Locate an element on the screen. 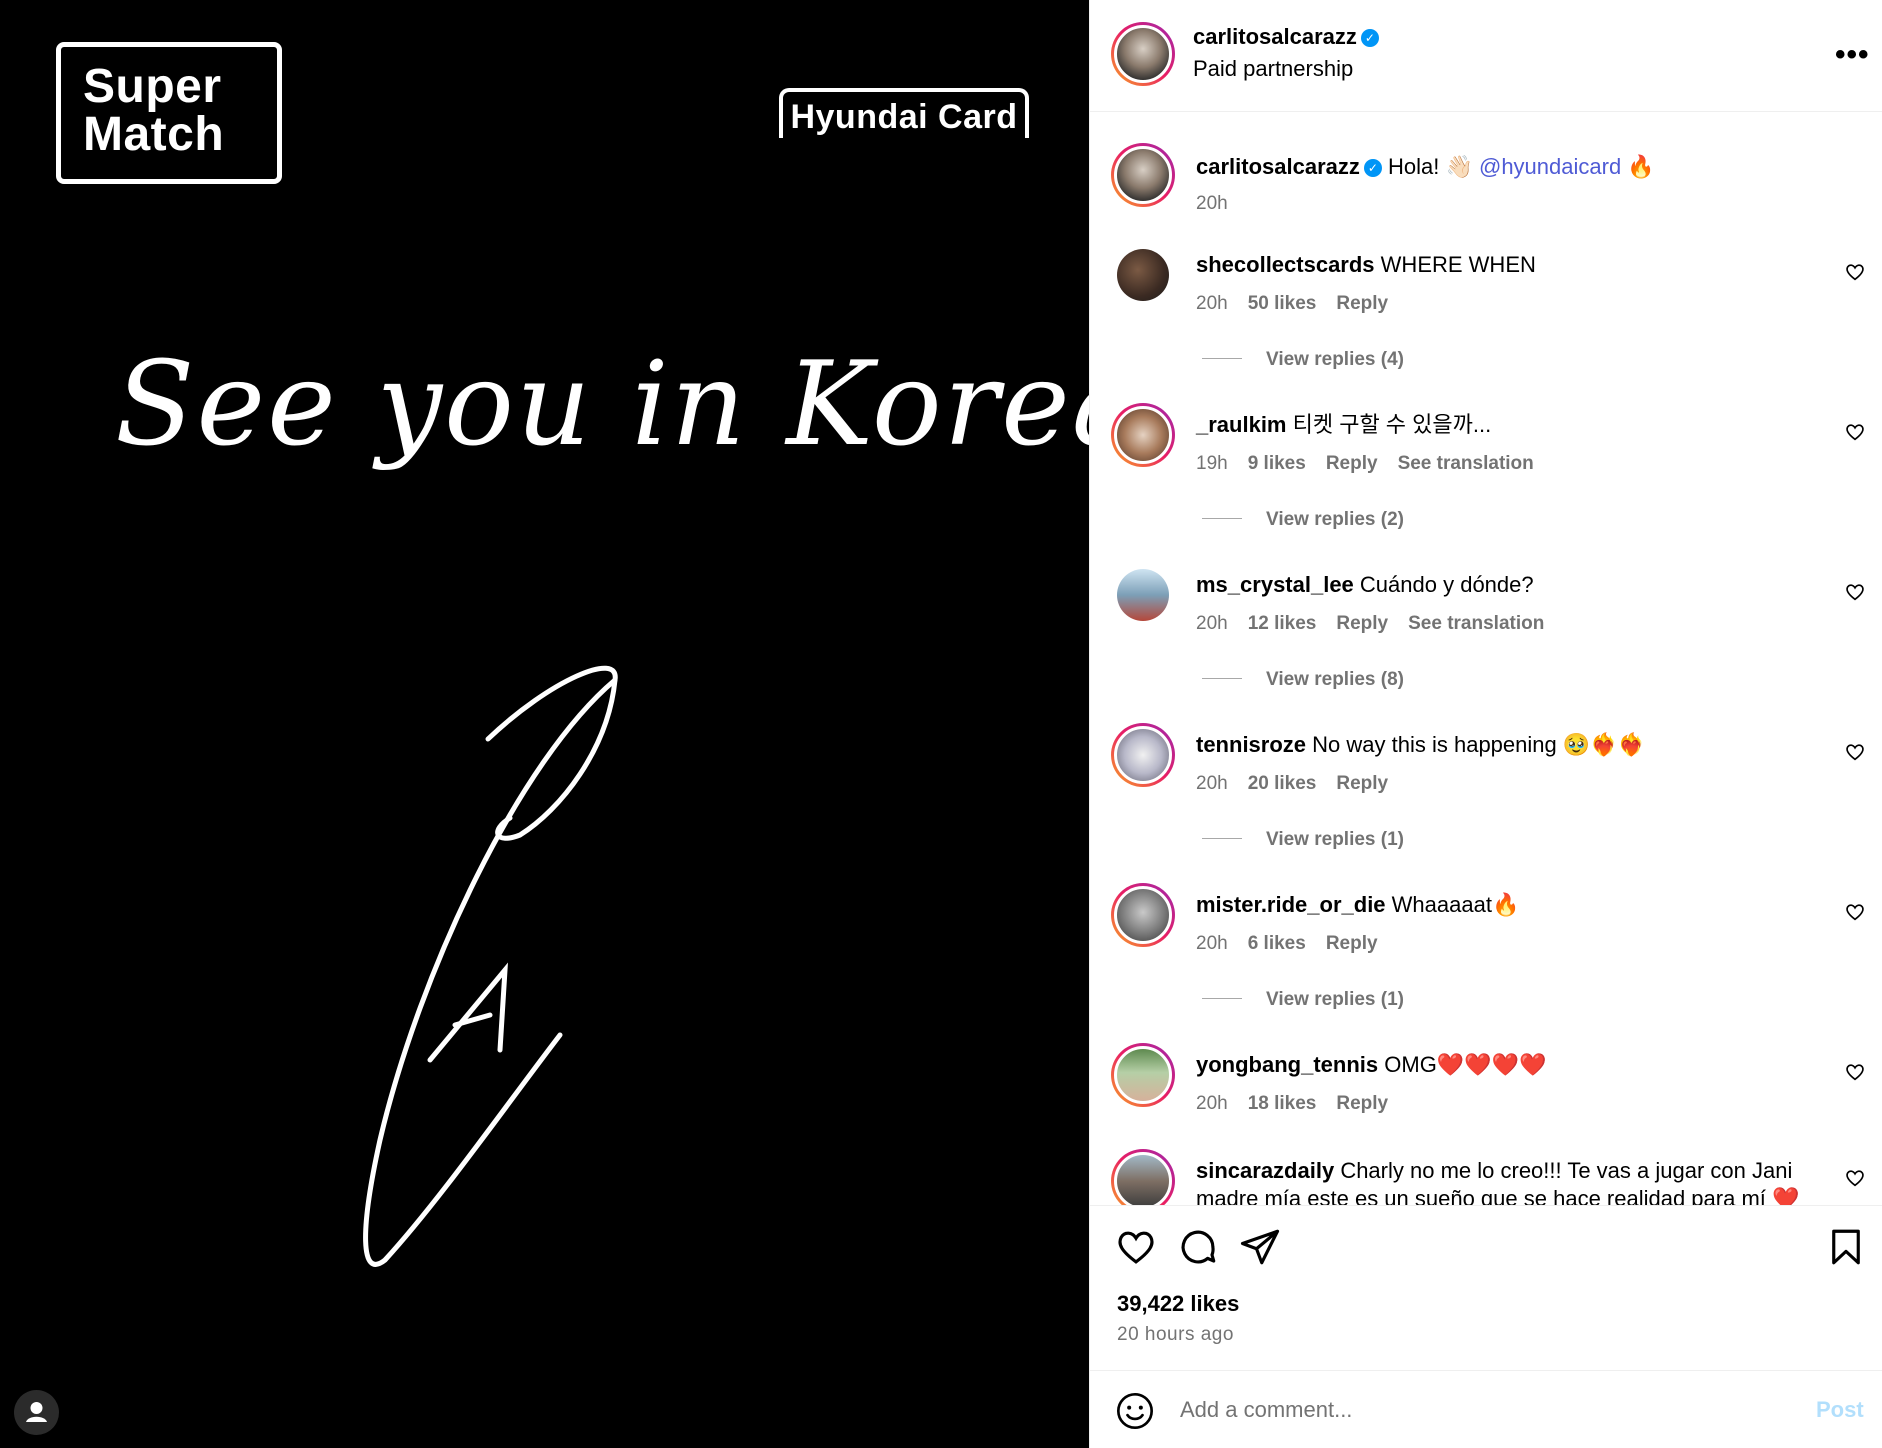 This screenshot has width=1882, height=1448. like-count: 18 likes is located at coordinates (1282, 1103).